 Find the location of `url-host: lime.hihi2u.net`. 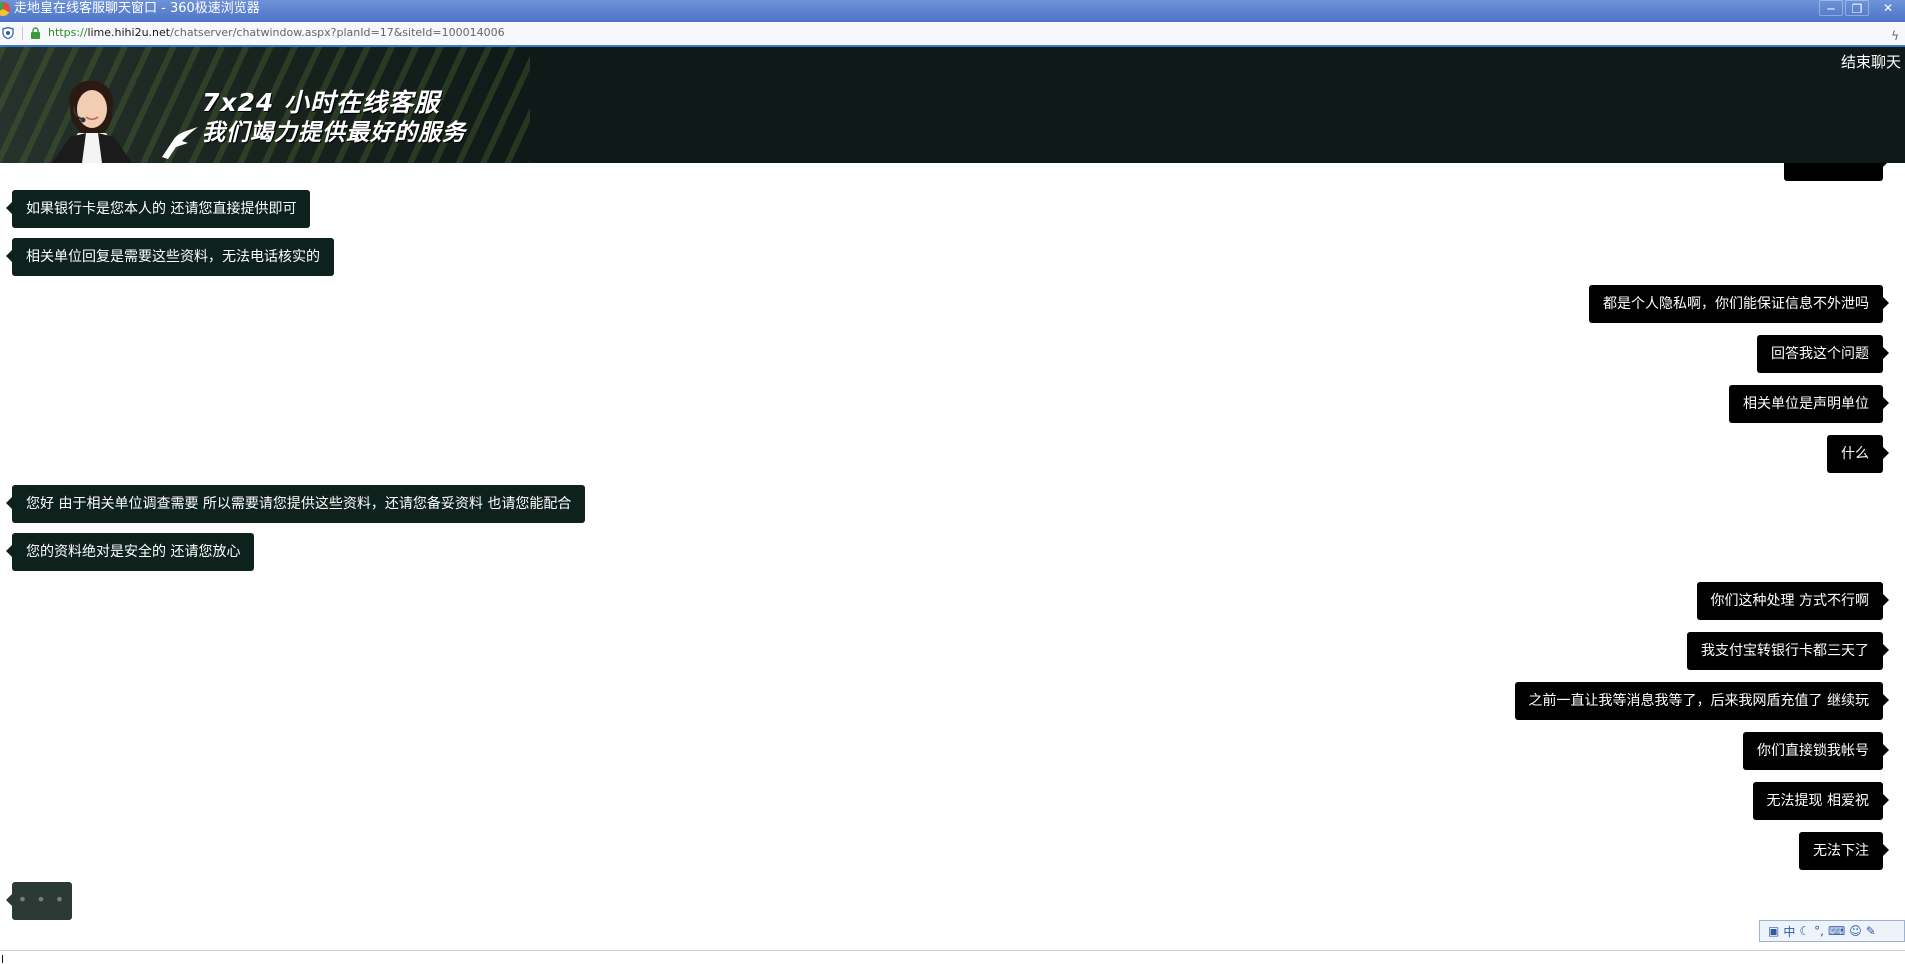

url-host: lime.hihi2u.net is located at coordinates (129, 32).